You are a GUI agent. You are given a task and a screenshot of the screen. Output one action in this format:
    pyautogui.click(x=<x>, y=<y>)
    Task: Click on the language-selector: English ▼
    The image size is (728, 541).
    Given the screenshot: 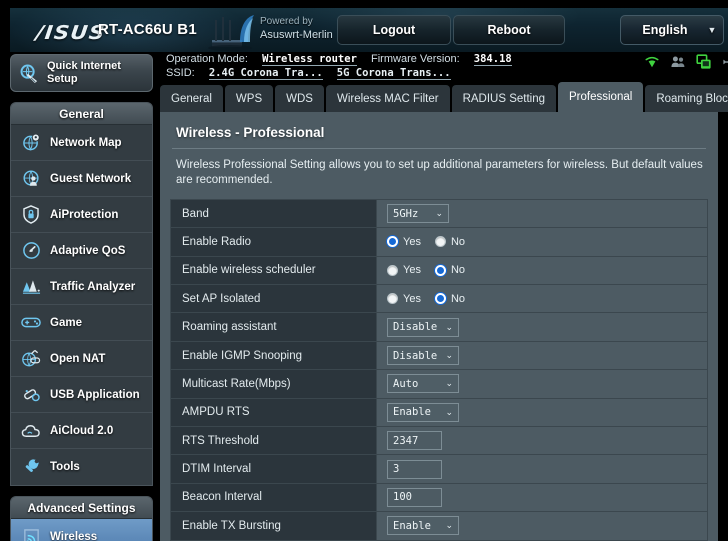 What is the action you would take?
    pyautogui.click(x=672, y=30)
    